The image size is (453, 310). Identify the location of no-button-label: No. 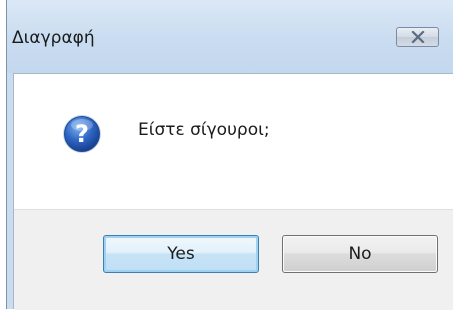
(360, 254).